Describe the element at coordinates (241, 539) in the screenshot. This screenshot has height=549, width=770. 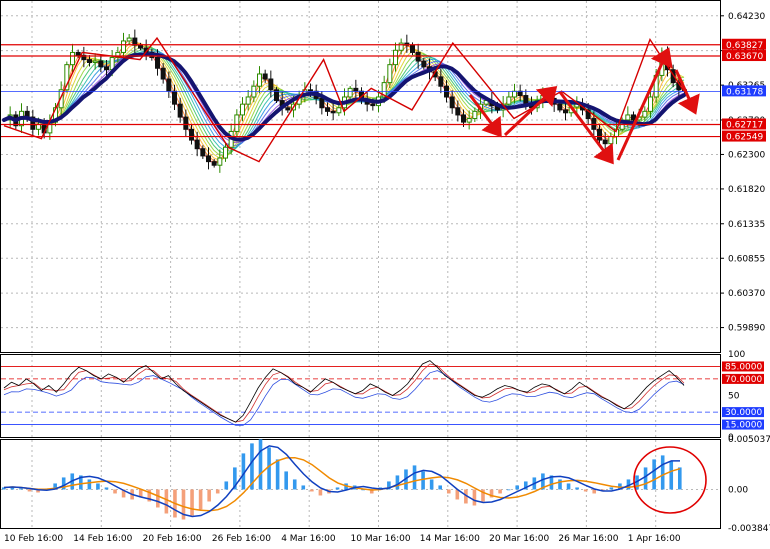
I see `x-tick-label: 26 Feb 16:00` at that location.